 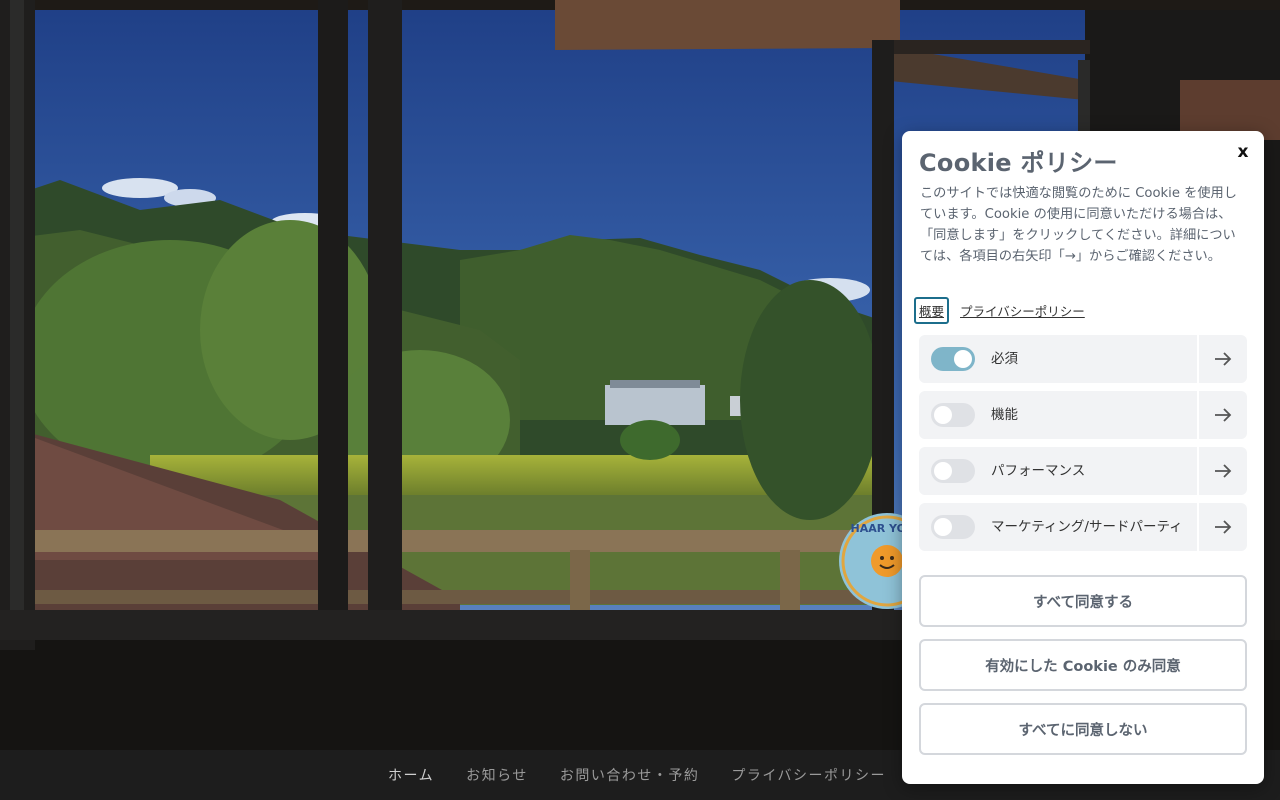 I want to click on cookie-tabs: 概要 プライバシーポリシー, so click(x=1000, y=310).